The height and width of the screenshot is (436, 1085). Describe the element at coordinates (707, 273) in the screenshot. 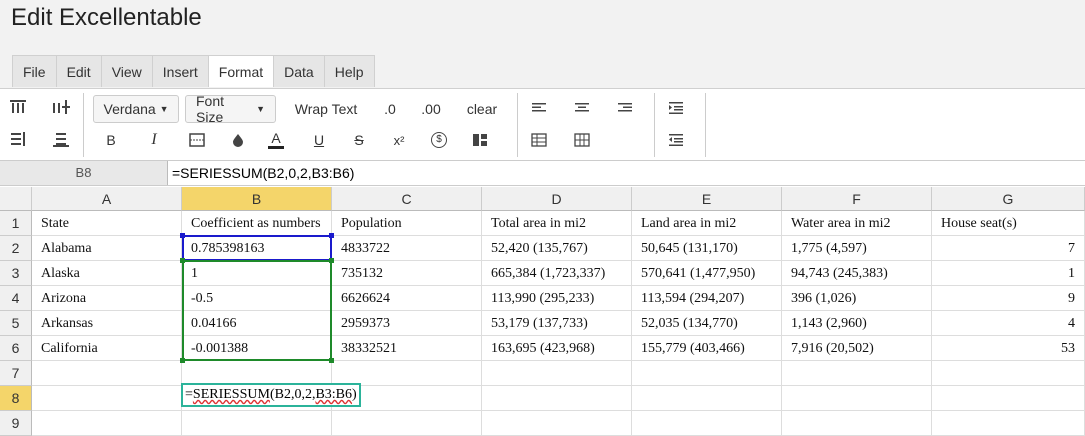

I see `cell-e3: 570,641 (1,477,950)` at that location.